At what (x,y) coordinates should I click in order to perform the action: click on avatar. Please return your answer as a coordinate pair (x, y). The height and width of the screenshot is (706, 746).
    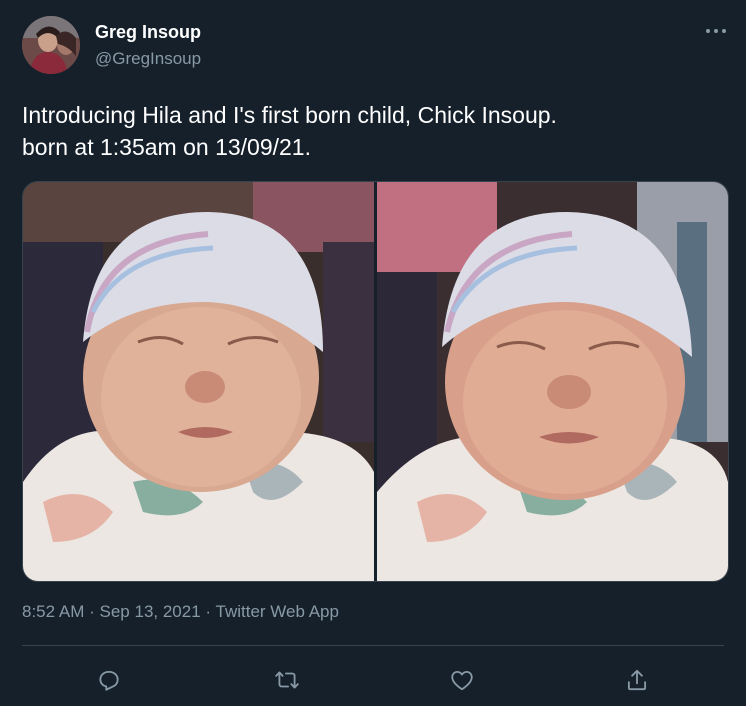
    Looking at the image, I should click on (51, 45).